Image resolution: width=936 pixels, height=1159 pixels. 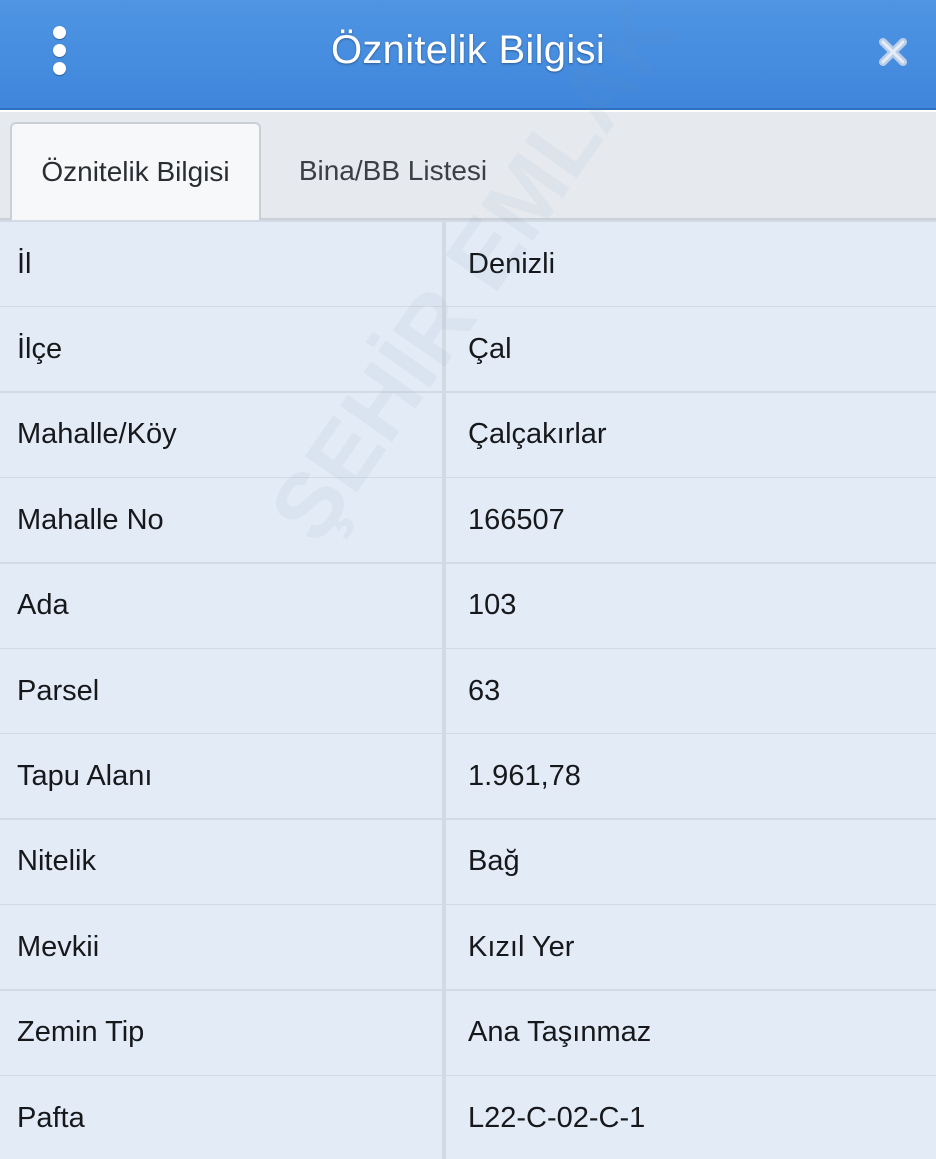 I want to click on attribute-value: Ana Taşınmaz, so click(x=691, y=1032).